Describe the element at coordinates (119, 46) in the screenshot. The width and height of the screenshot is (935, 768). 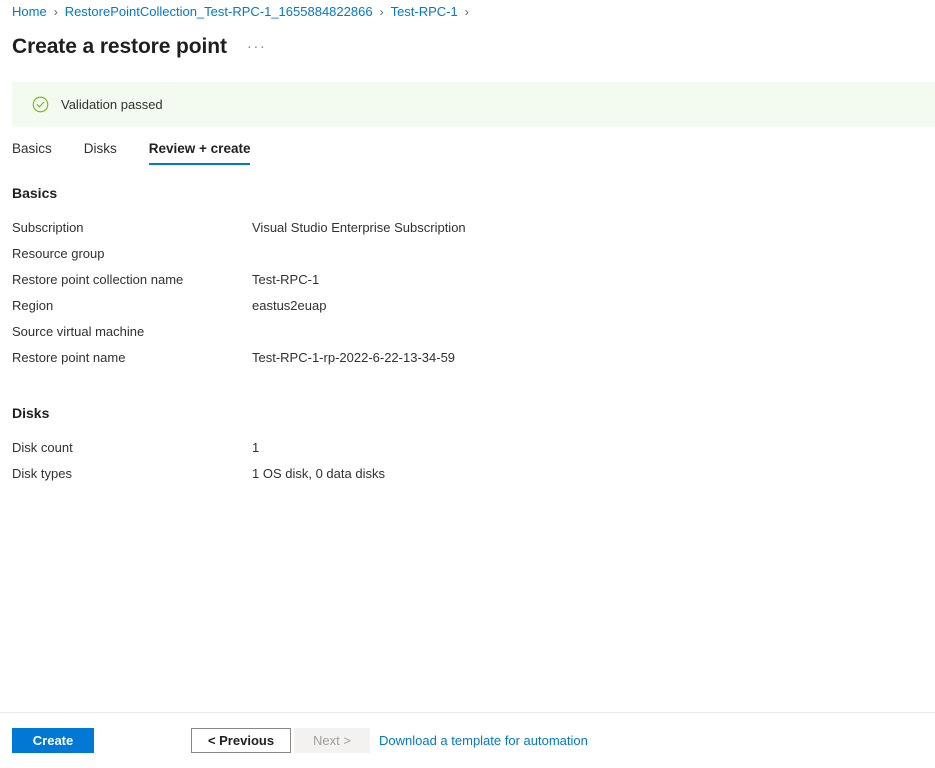
I see `page-title: Create a restore point` at that location.